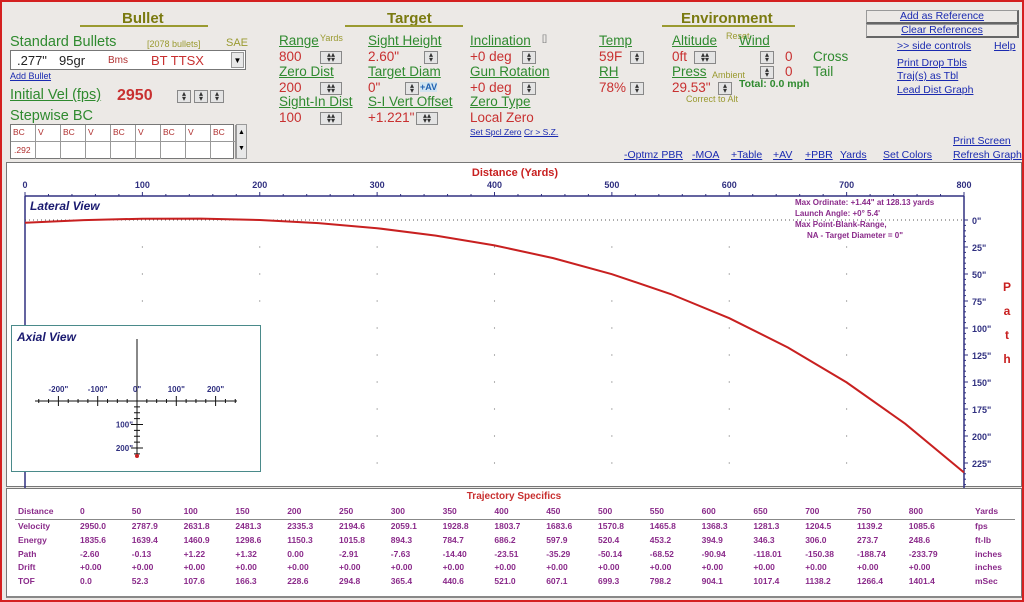  I want to click on table-cell: 0, so click(82, 511).